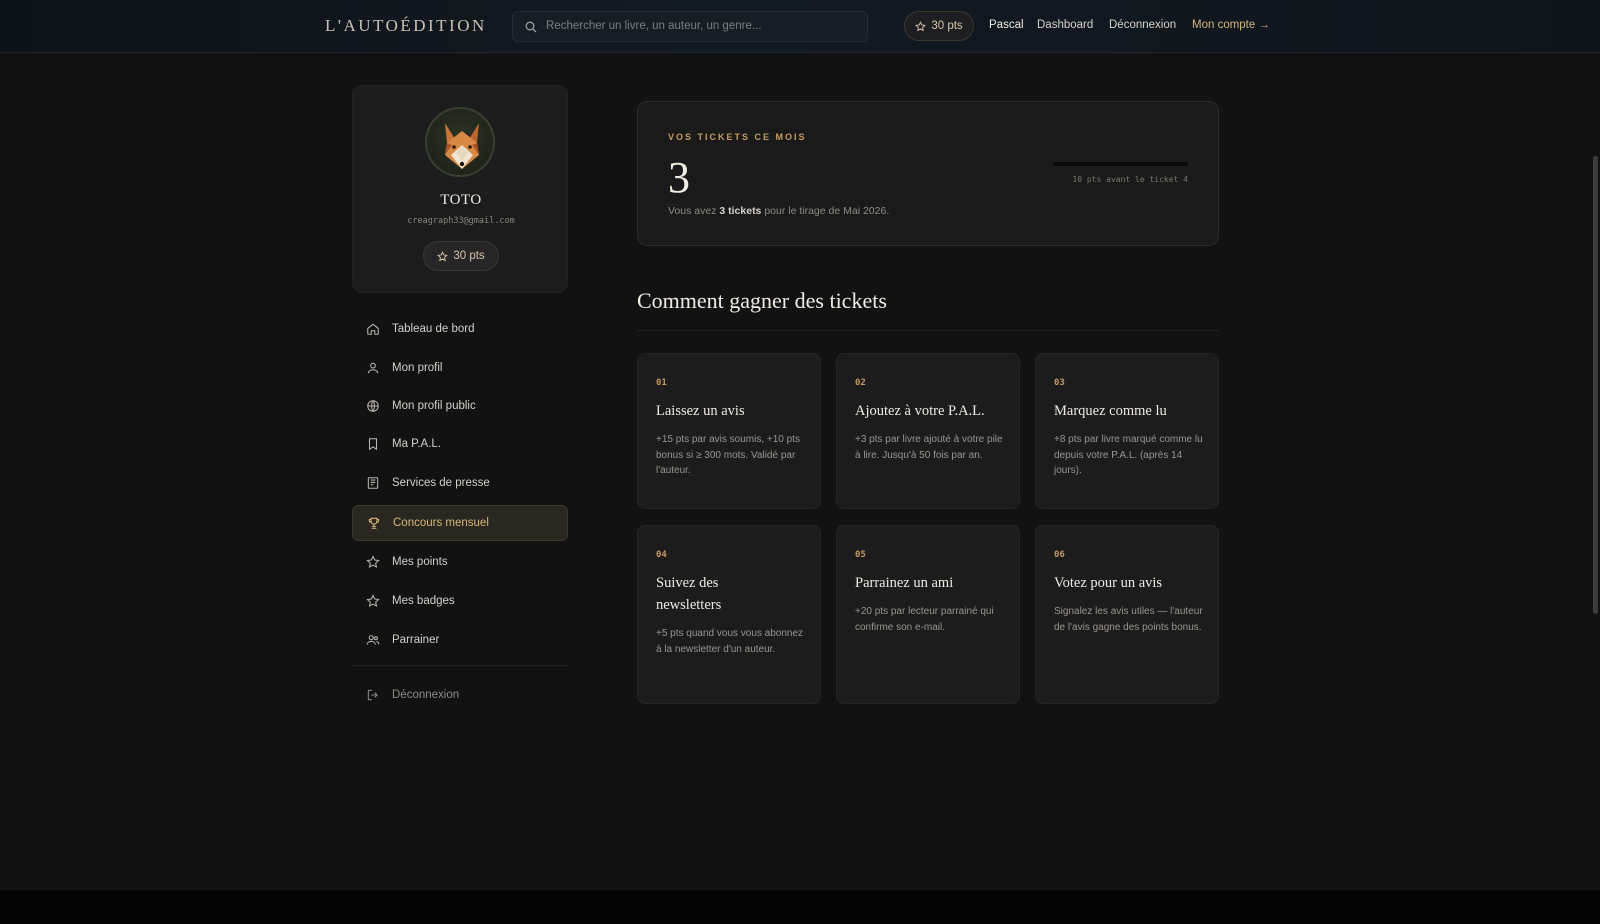 The height and width of the screenshot is (924, 1600). What do you see at coordinates (460, 640) in the screenshot?
I see `sidebar-item-parrainer: Parrainer` at bounding box center [460, 640].